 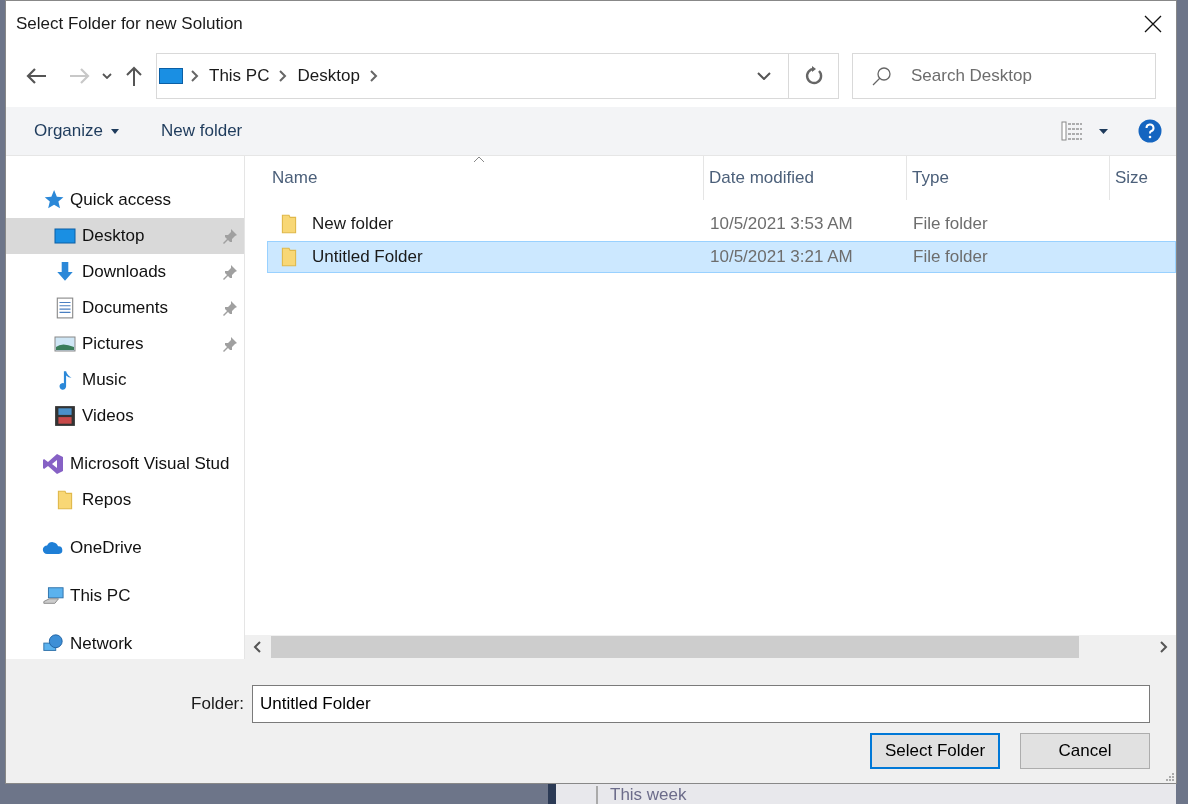 What do you see at coordinates (1149, 178) in the screenshot?
I see `column-header: Size` at bounding box center [1149, 178].